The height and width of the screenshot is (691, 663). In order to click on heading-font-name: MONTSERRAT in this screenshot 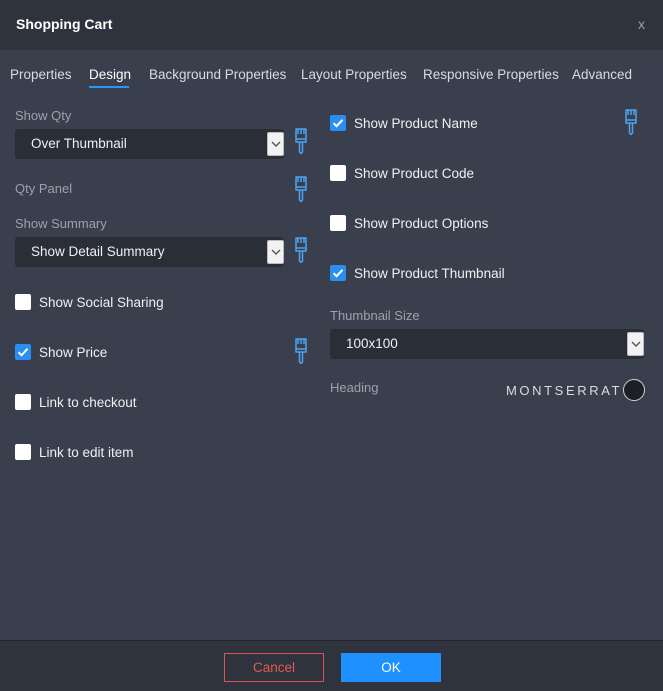, I will do `click(564, 390)`.